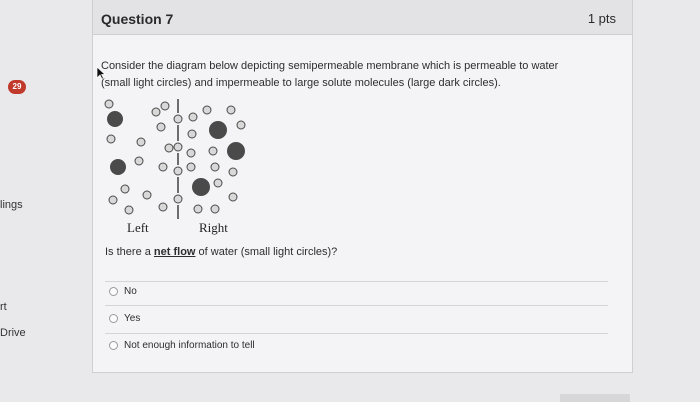  What do you see at coordinates (3, 307) in the screenshot?
I see `nav-item-partial: rt` at bounding box center [3, 307].